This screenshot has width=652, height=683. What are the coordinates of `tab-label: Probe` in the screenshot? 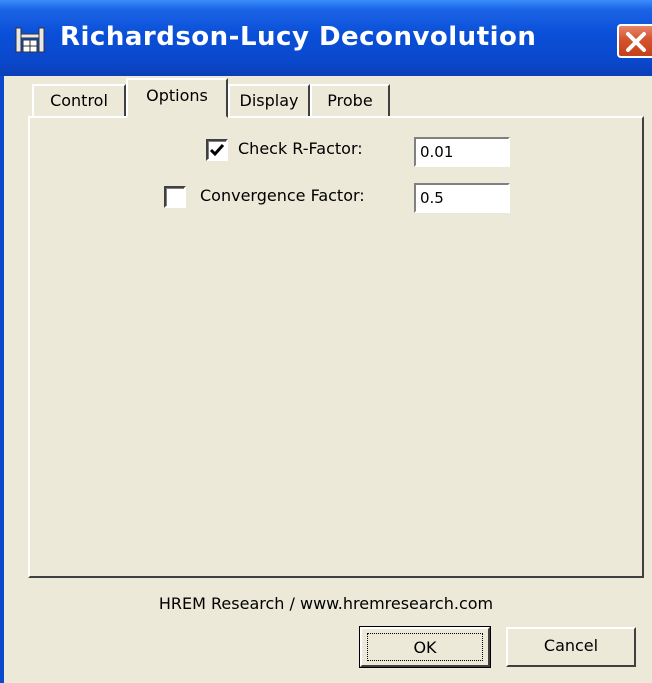 It's located at (350, 100).